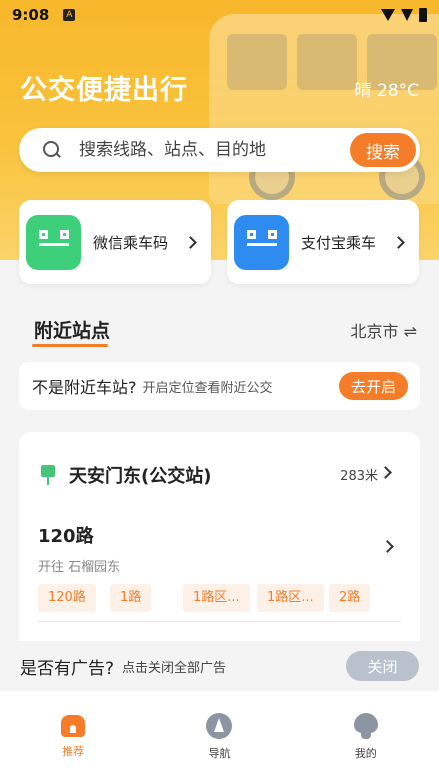 The width and height of the screenshot is (439, 780). What do you see at coordinates (52, 150) in the screenshot?
I see `search-icon` at bounding box center [52, 150].